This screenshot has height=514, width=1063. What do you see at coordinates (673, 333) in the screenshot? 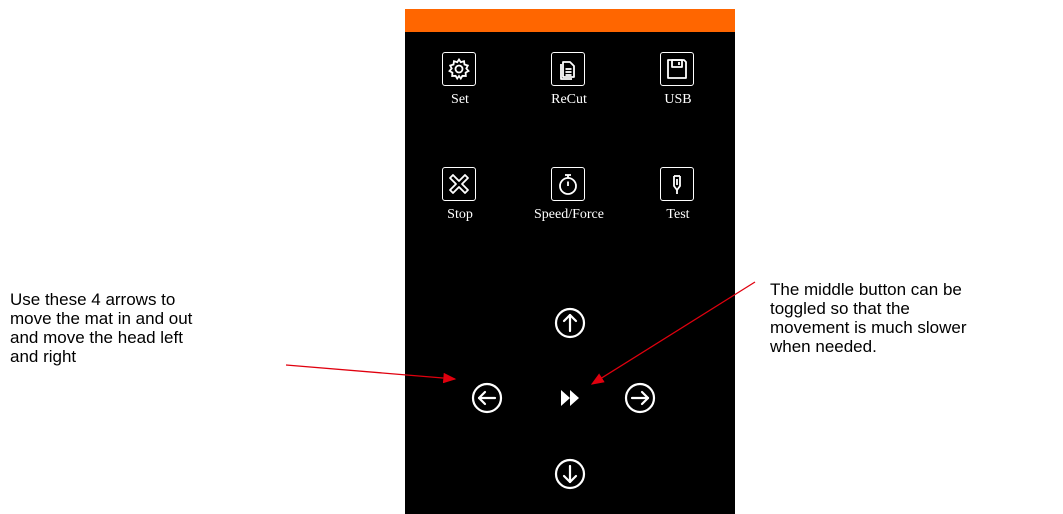
I see `right-callout-line` at bounding box center [673, 333].